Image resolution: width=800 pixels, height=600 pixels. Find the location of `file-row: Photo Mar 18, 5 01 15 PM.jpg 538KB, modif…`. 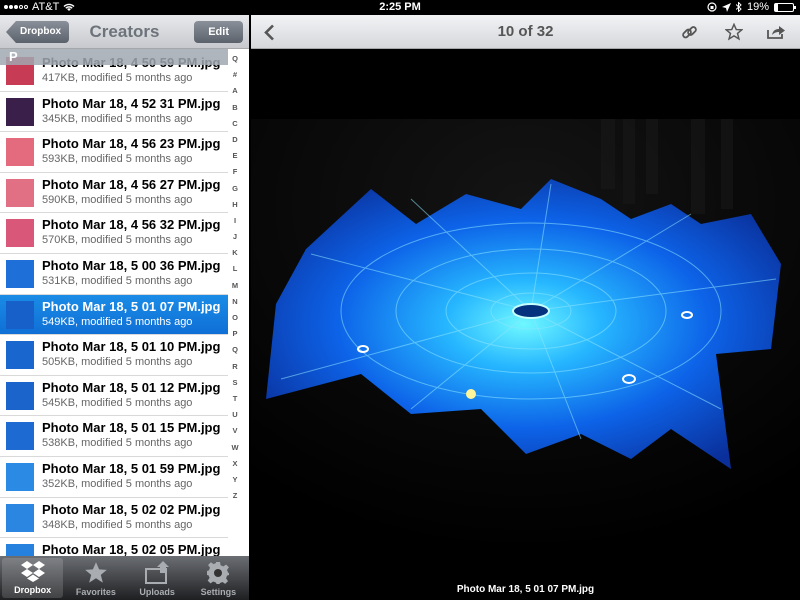

file-row: Photo Mar 18, 5 01 15 PM.jpg 538KB, modif… is located at coordinates (114, 436).